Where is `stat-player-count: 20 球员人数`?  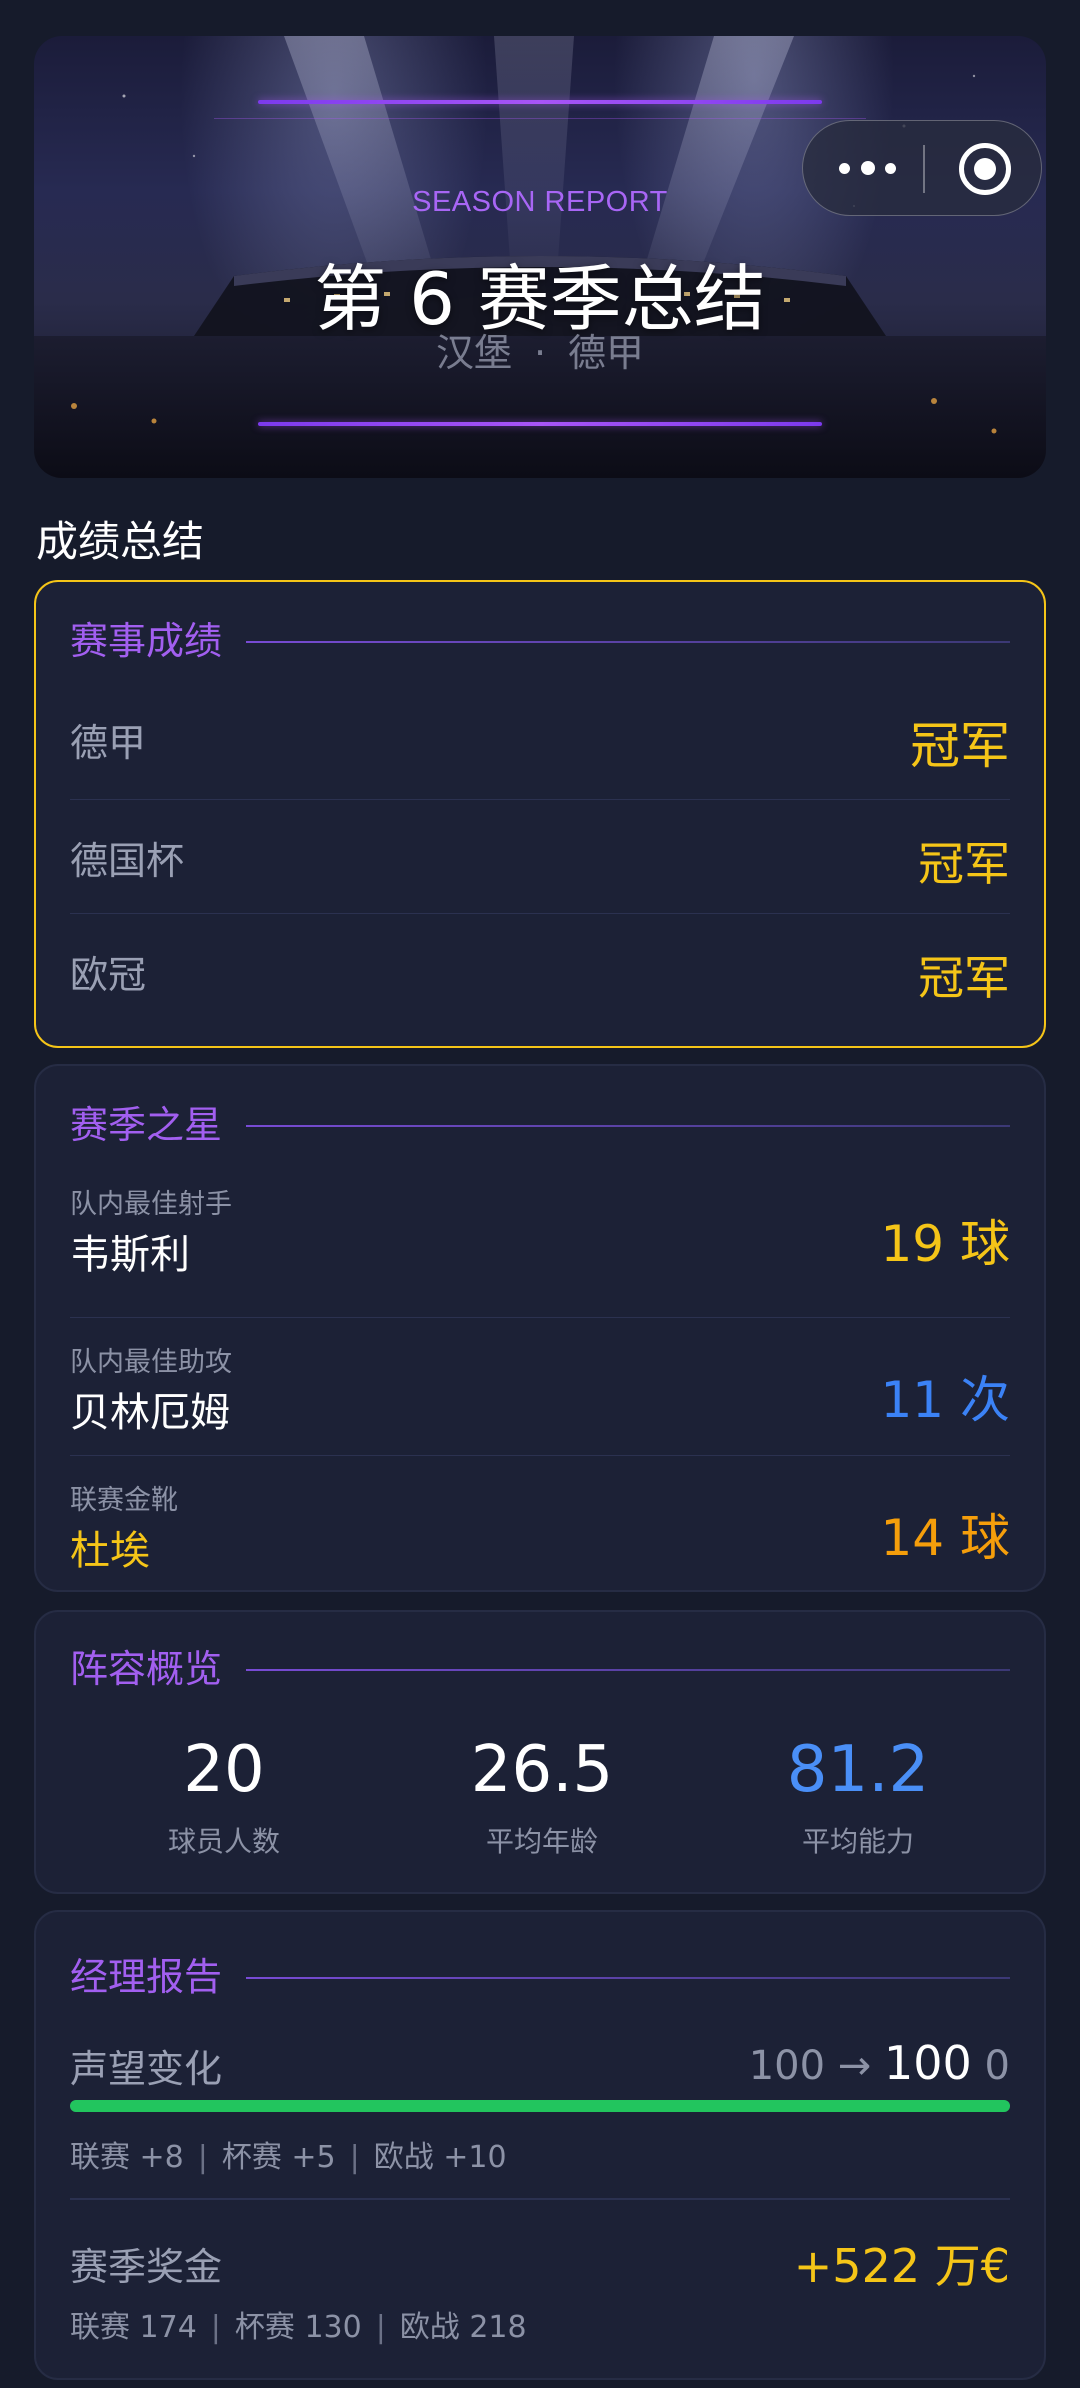 stat-player-count: 20 球员人数 is located at coordinates (224, 1797).